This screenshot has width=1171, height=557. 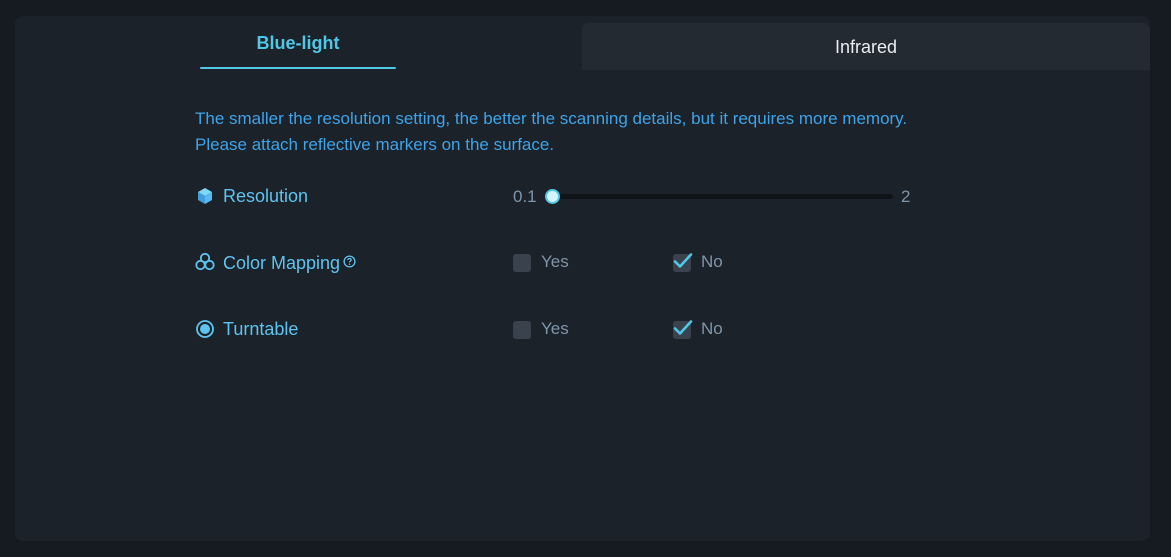 I want to click on color-mapping-yes-checkbox, so click(x=522, y=263).